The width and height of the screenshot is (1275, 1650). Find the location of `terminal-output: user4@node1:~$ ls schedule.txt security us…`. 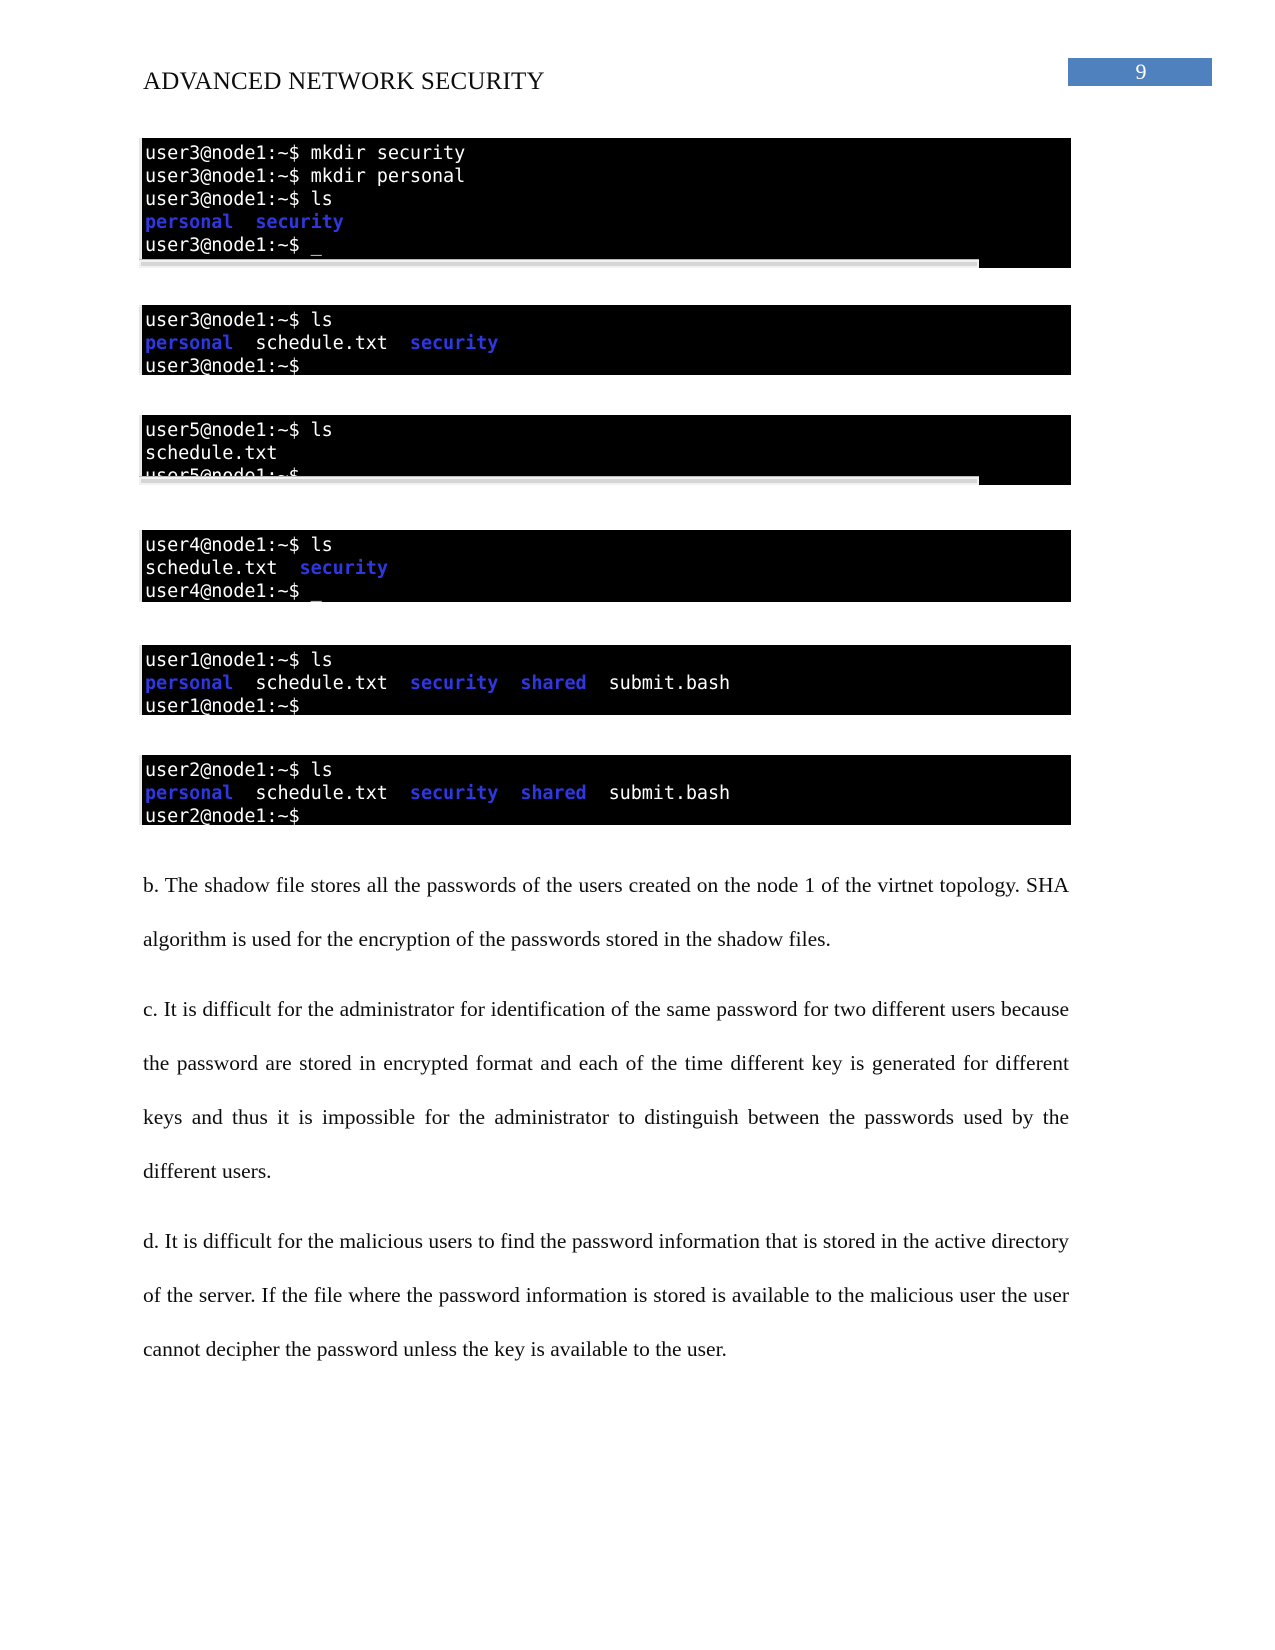

terminal-output: user4@node1:~$ ls schedule.txt security us… is located at coordinates (608, 568).